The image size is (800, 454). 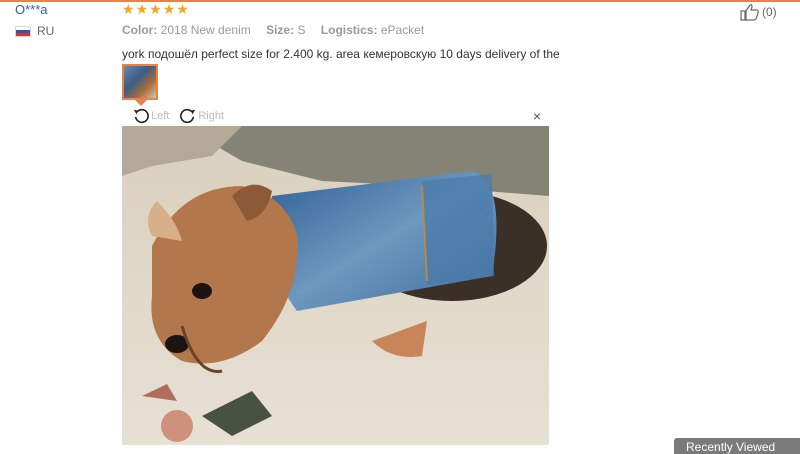 I want to click on rotate-left-icon, so click(x=141, y=116).